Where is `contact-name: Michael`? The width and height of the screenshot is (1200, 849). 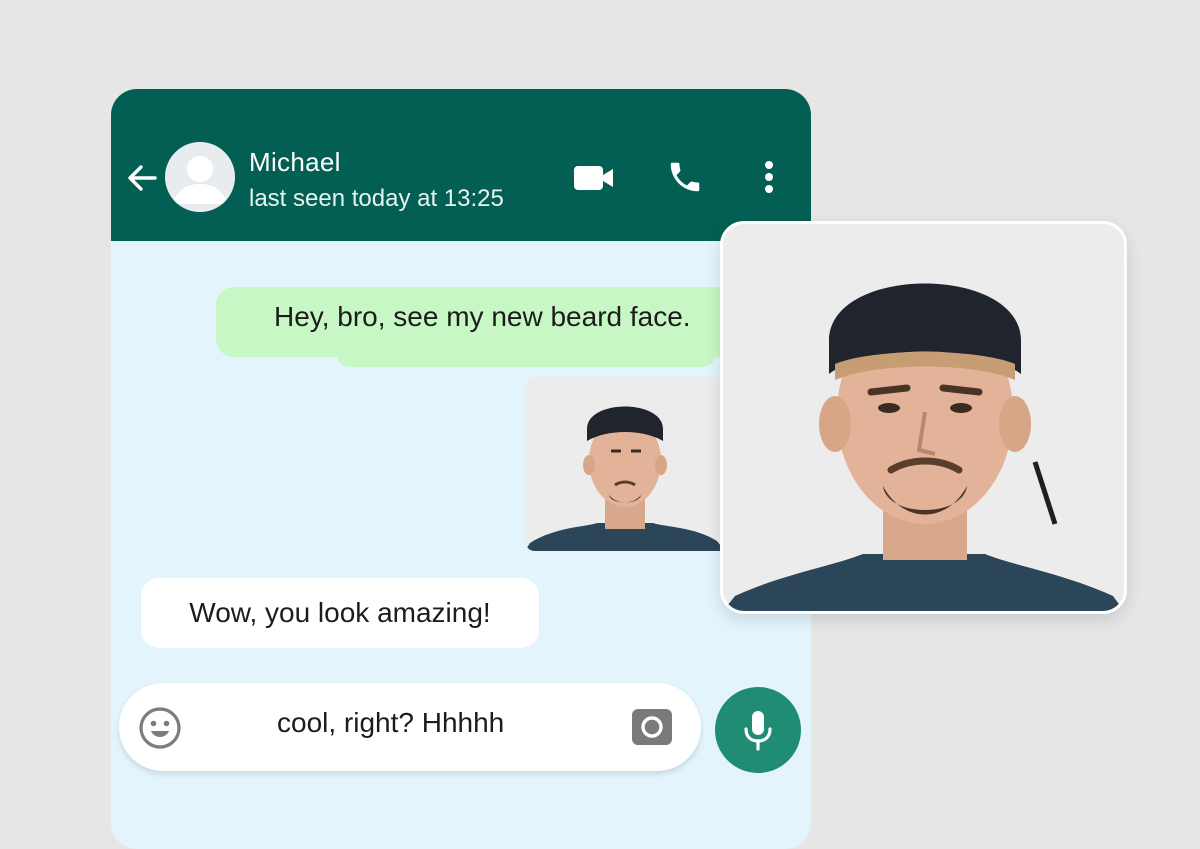 contact-name: Michael is located at coordinates (295, 162).